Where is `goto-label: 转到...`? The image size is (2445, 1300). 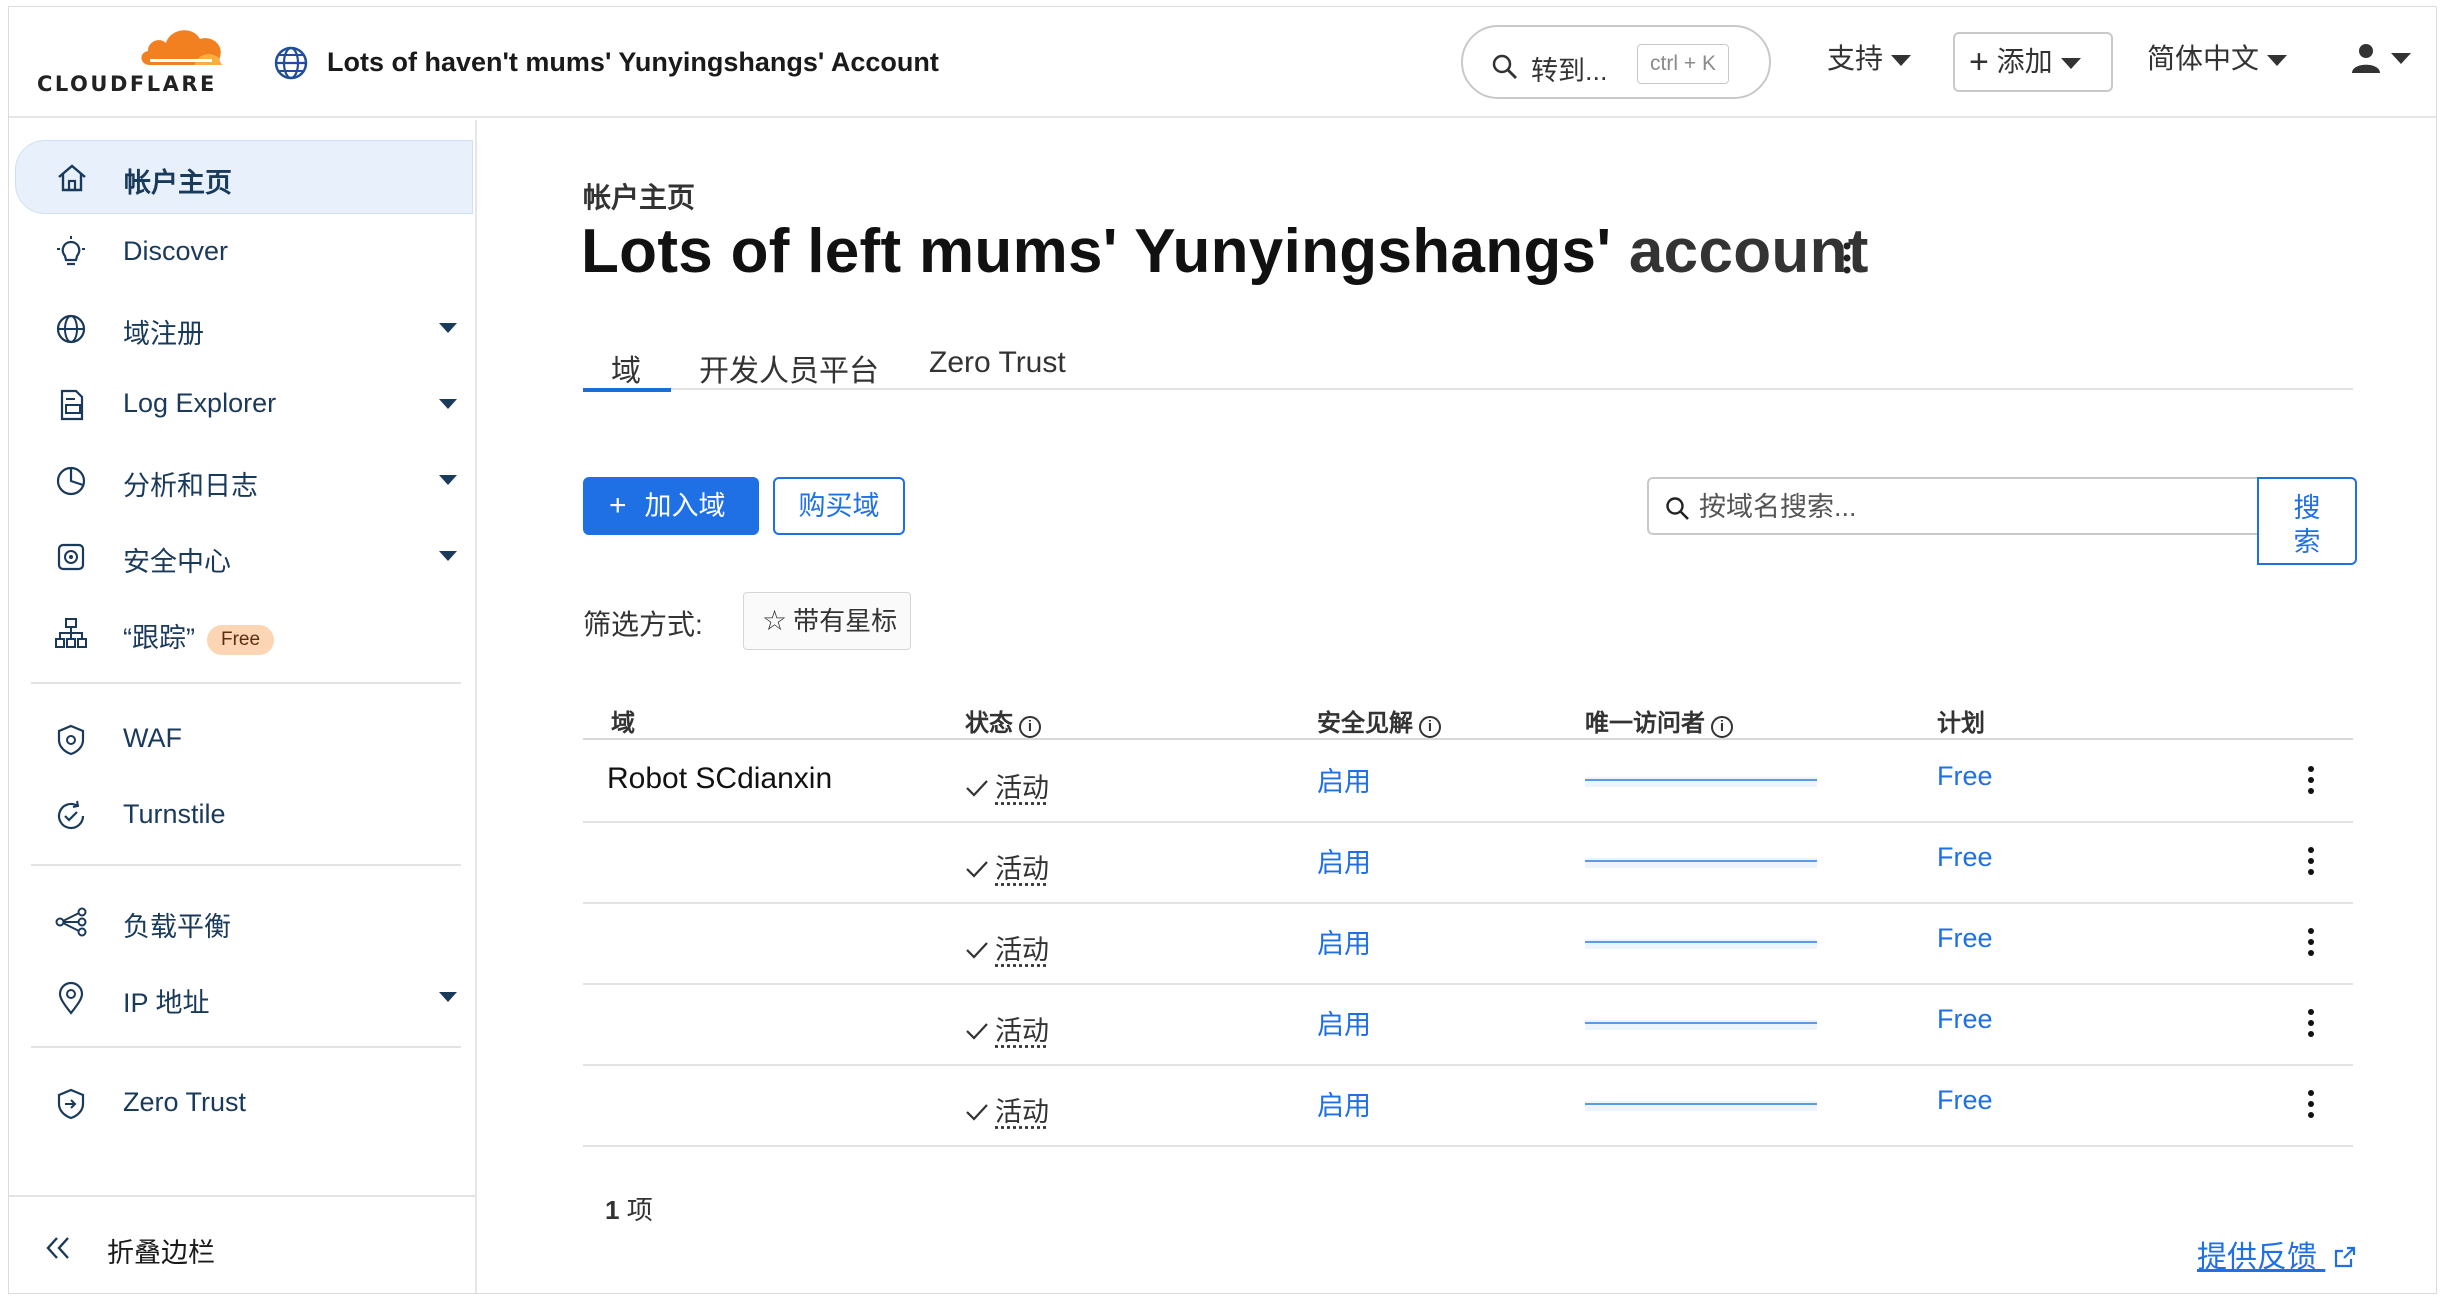 goto-label: 转到... is located at coordinates (1569, 71).